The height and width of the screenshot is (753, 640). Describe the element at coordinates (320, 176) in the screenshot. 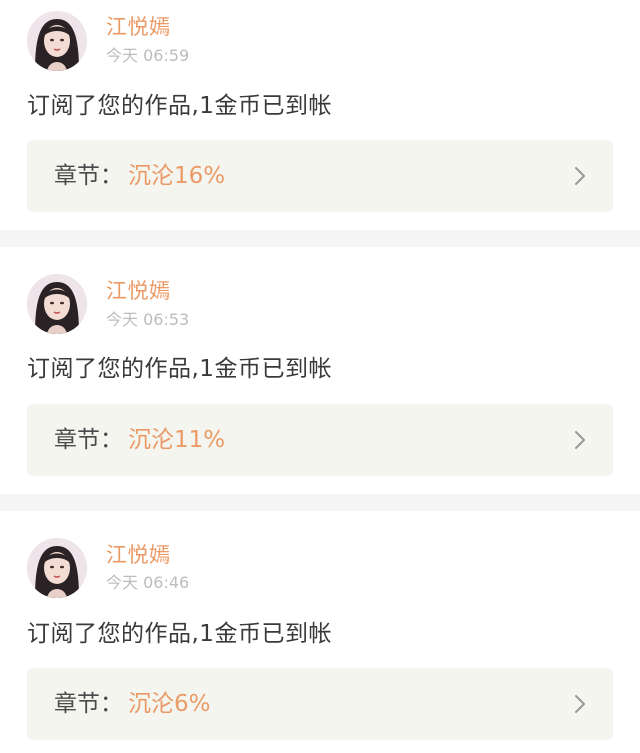

I see `chapter-link: 章节： 沉沦16%` at that location.